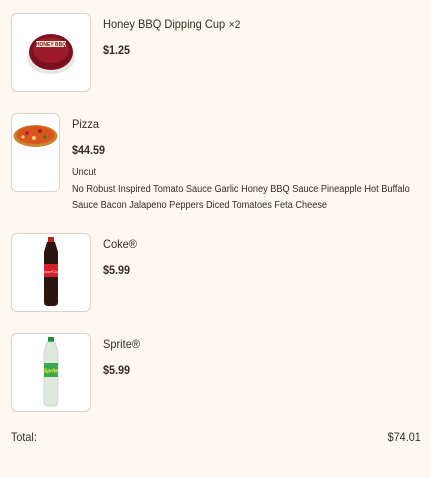  What do you see at coordinates (164, 24) in the screenshot?
I see `item-name: Honey BBQ Dipping Cup` at bounding box center [164, 24].